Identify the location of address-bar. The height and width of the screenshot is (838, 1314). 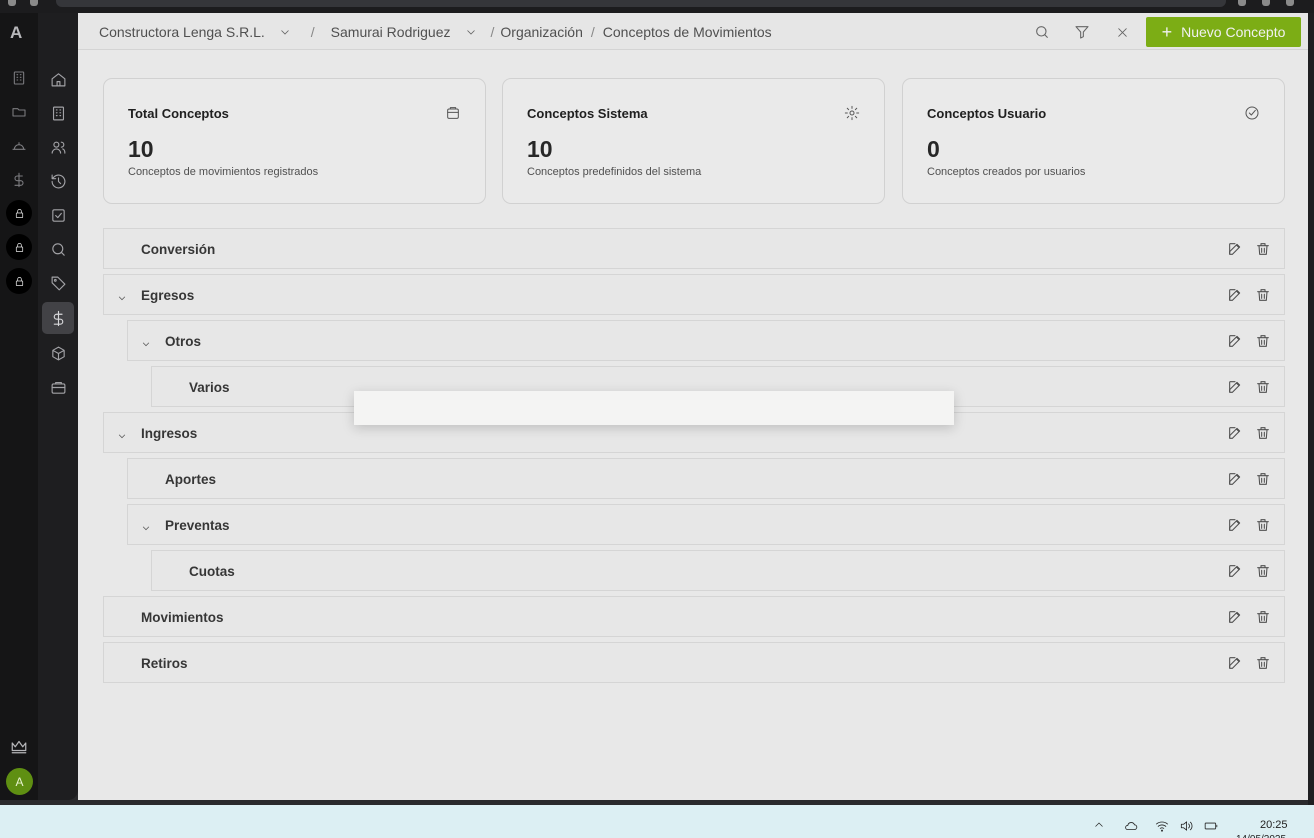
(641, 3).